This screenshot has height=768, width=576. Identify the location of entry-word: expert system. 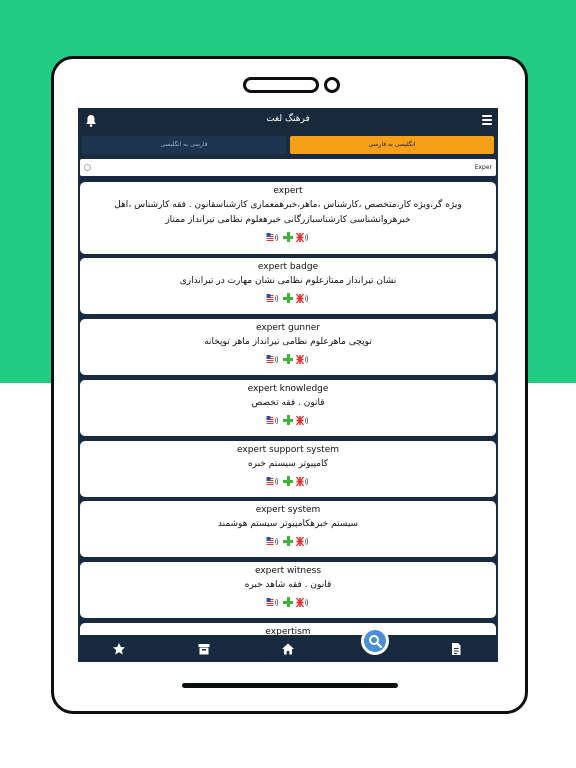
(288, 510).